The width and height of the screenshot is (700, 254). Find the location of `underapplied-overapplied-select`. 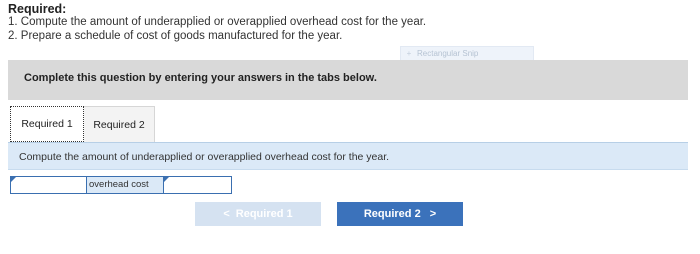

underapplied-overapplied-select is located at coordinates (48, 185).